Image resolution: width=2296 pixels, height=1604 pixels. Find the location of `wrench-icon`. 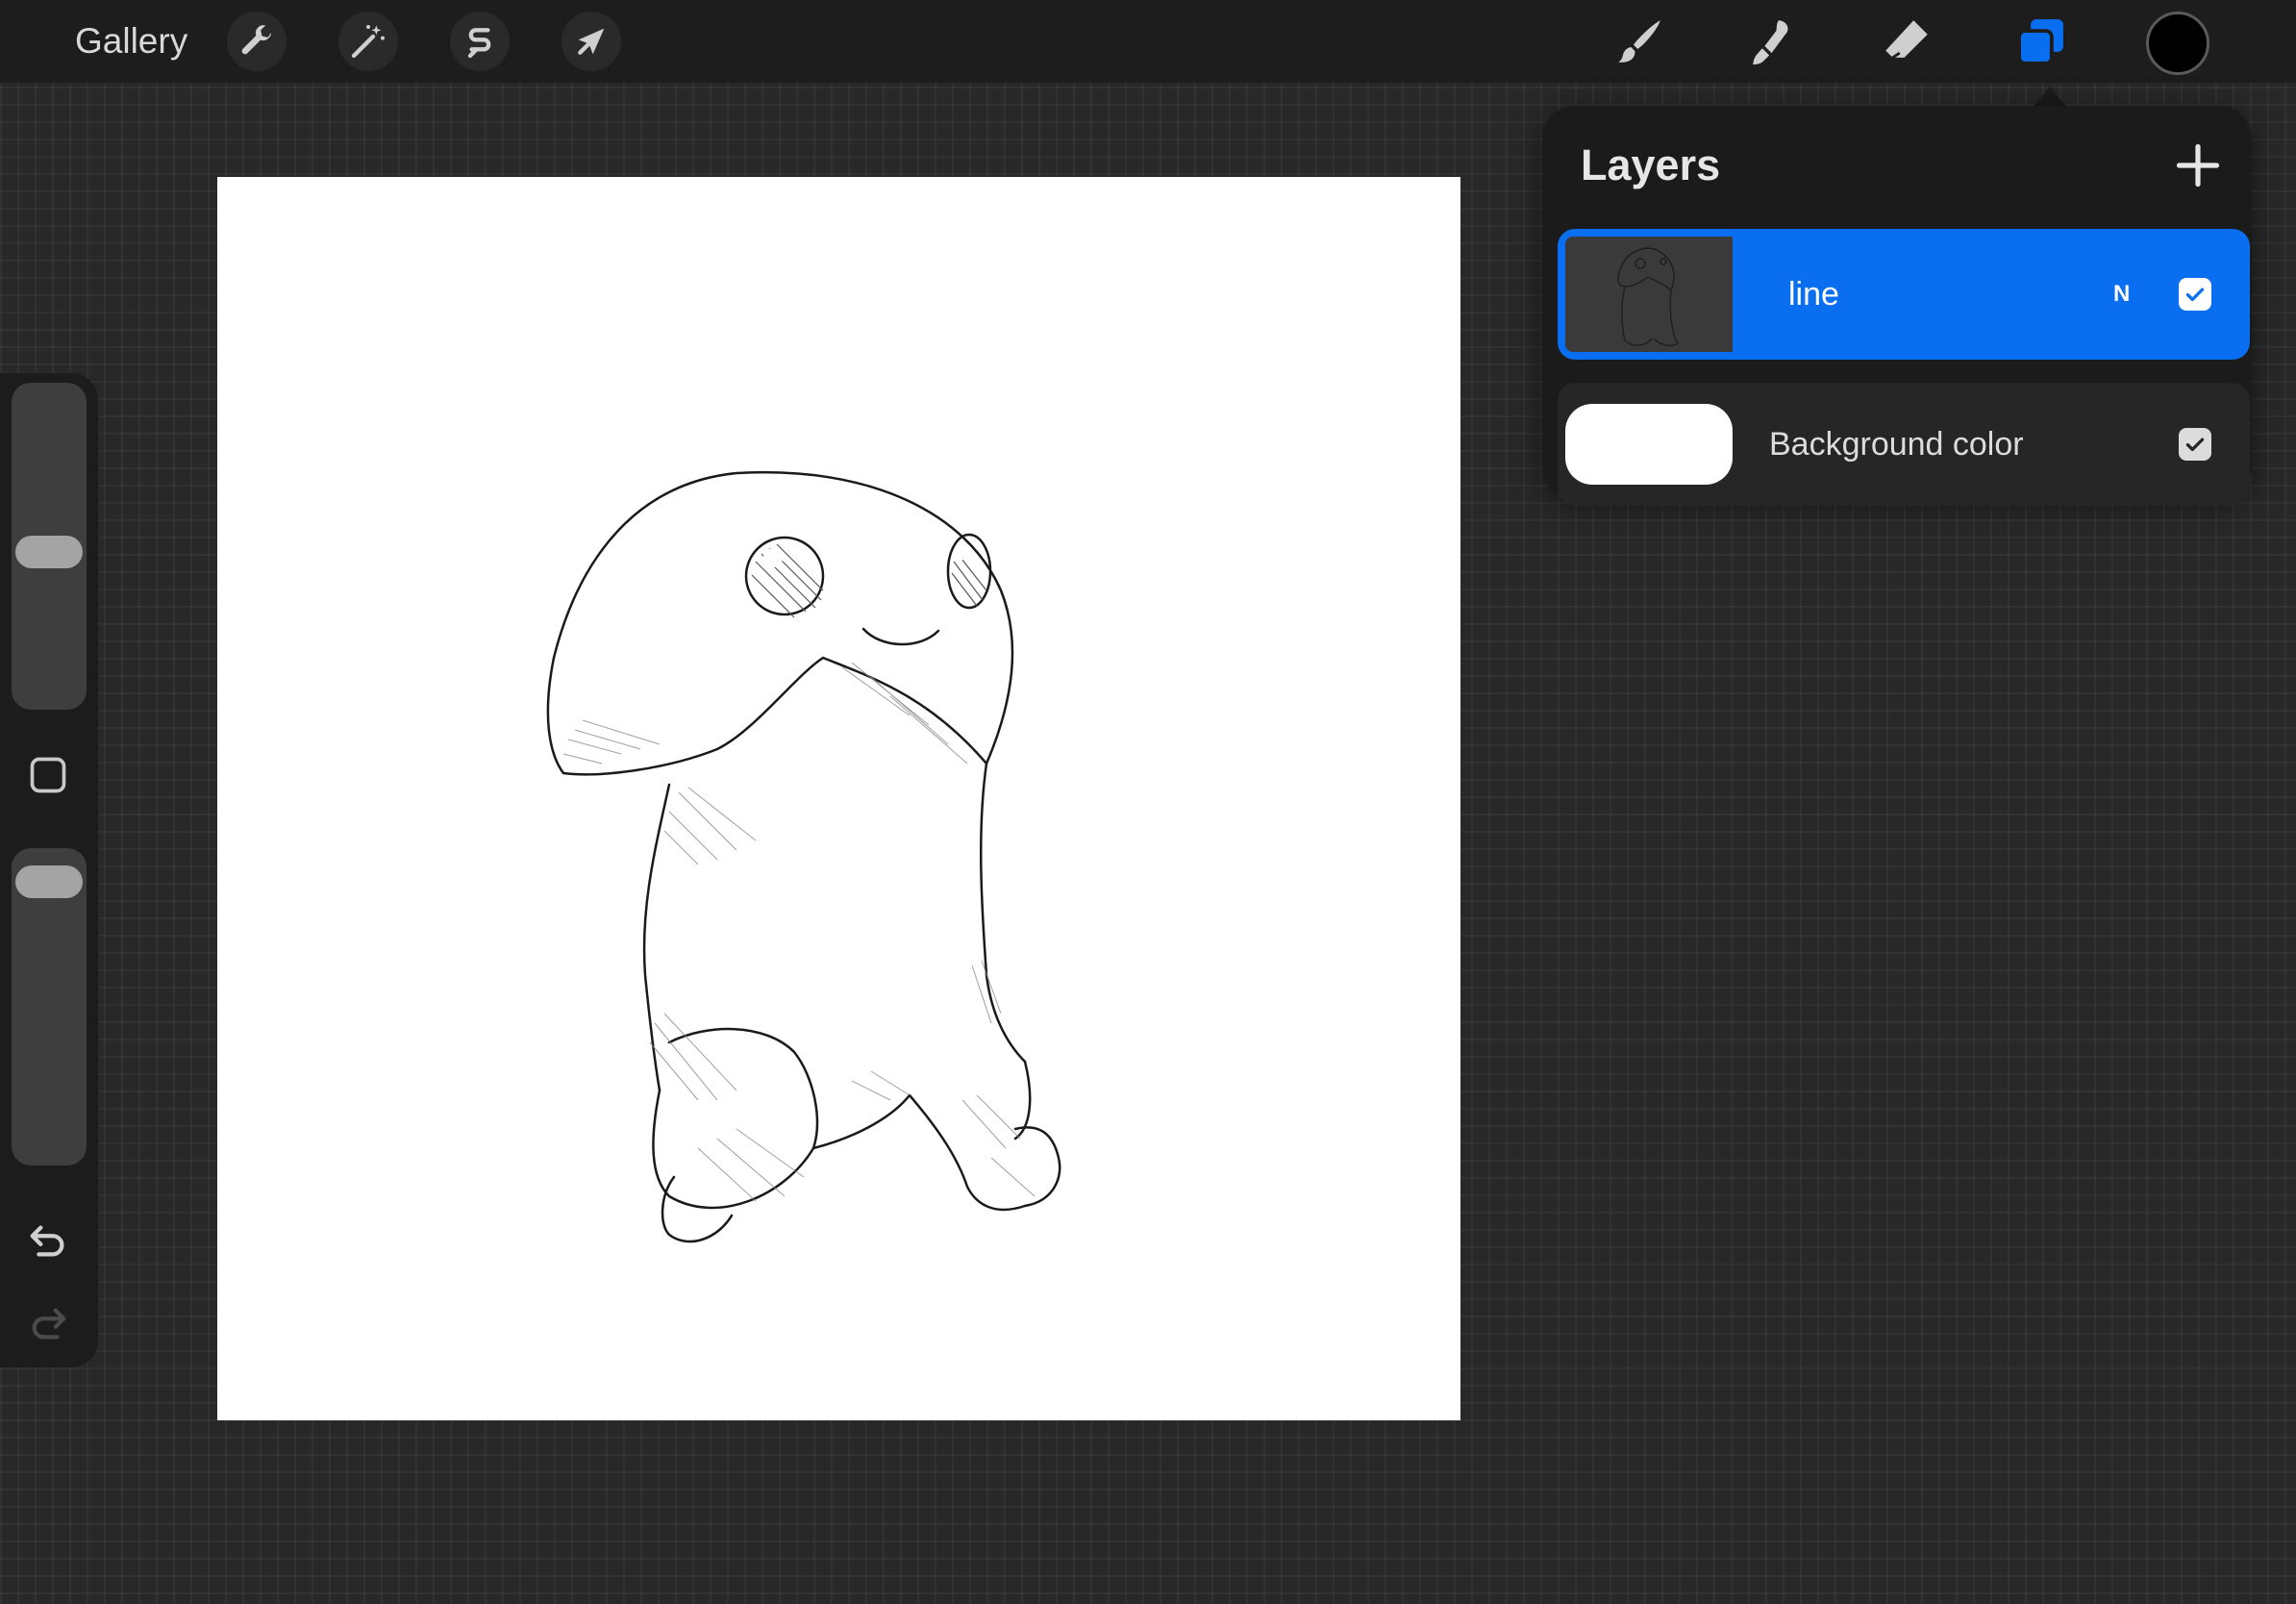

wrench-icon is located at coordinates (256, 40).